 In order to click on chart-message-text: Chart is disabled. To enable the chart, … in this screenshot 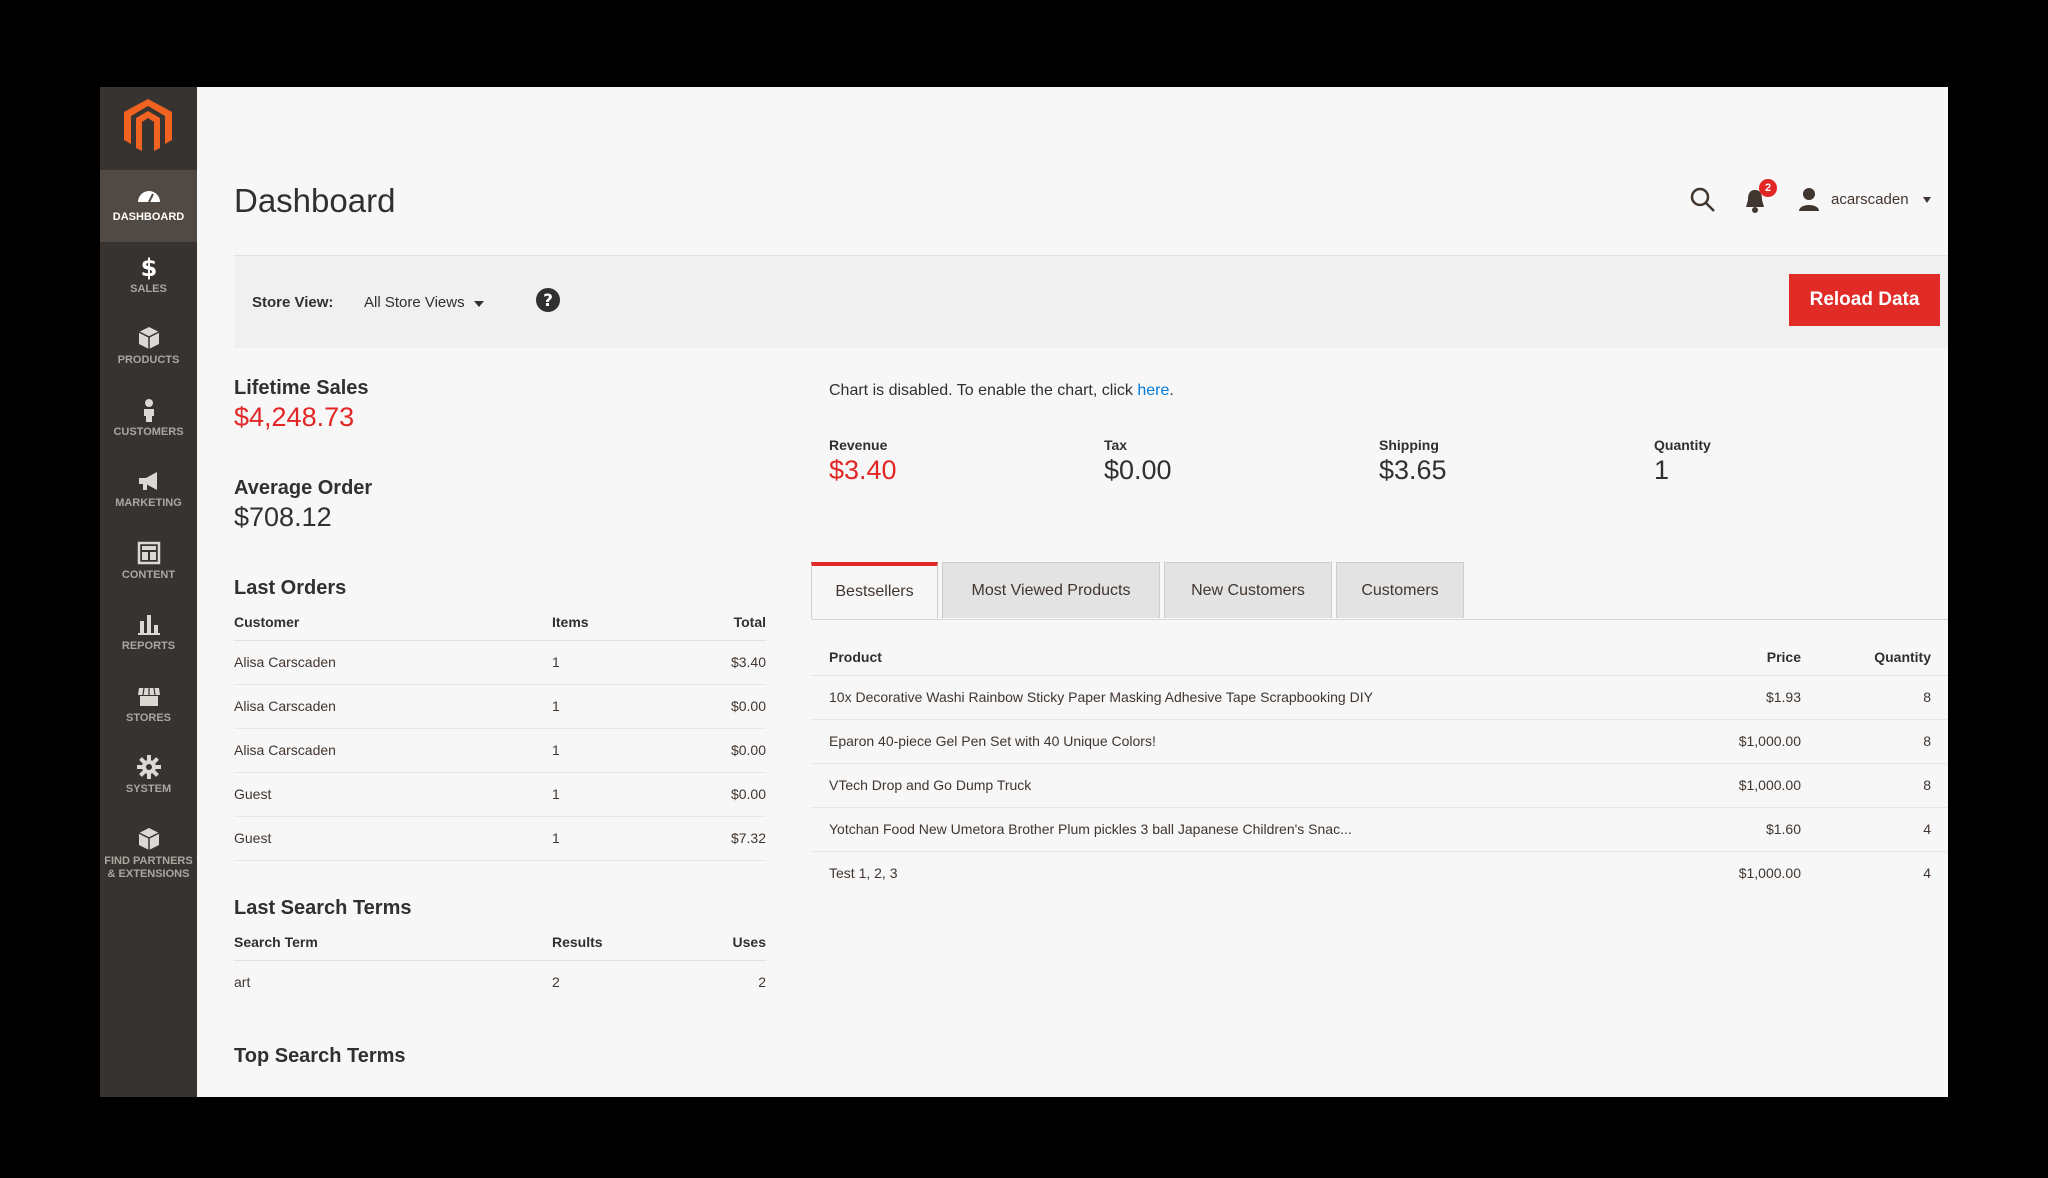, I will do `click(983, 390)`.